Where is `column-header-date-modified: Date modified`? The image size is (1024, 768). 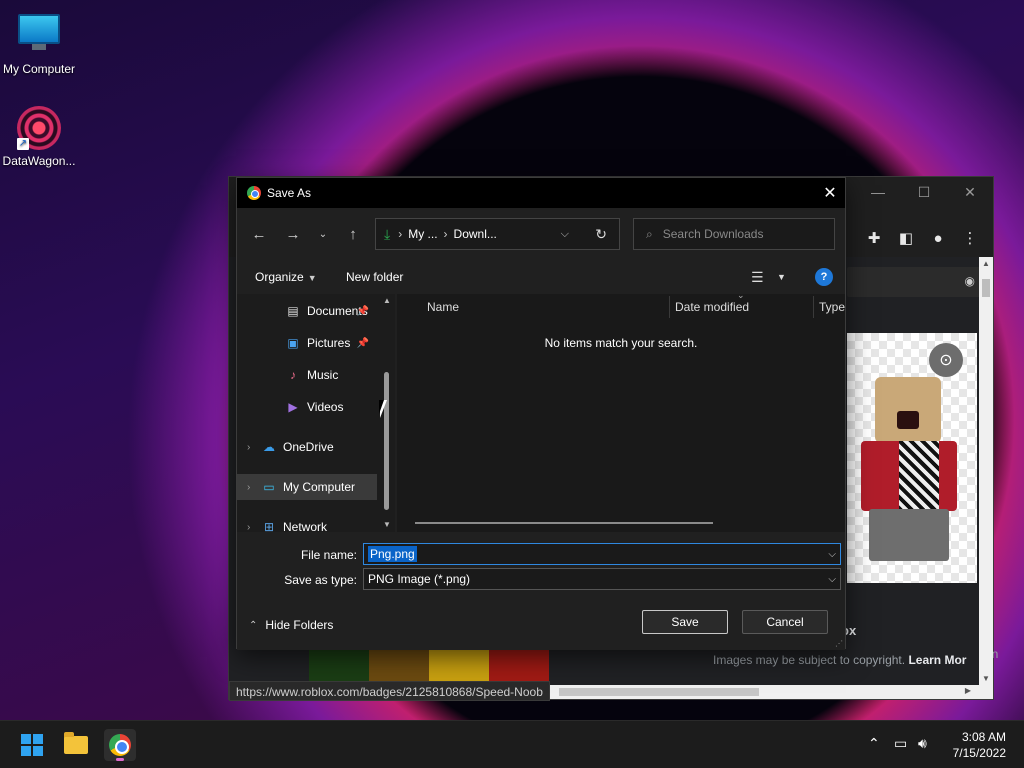
column-header-date-modified: Date modified is located at coordinates (712, 307).